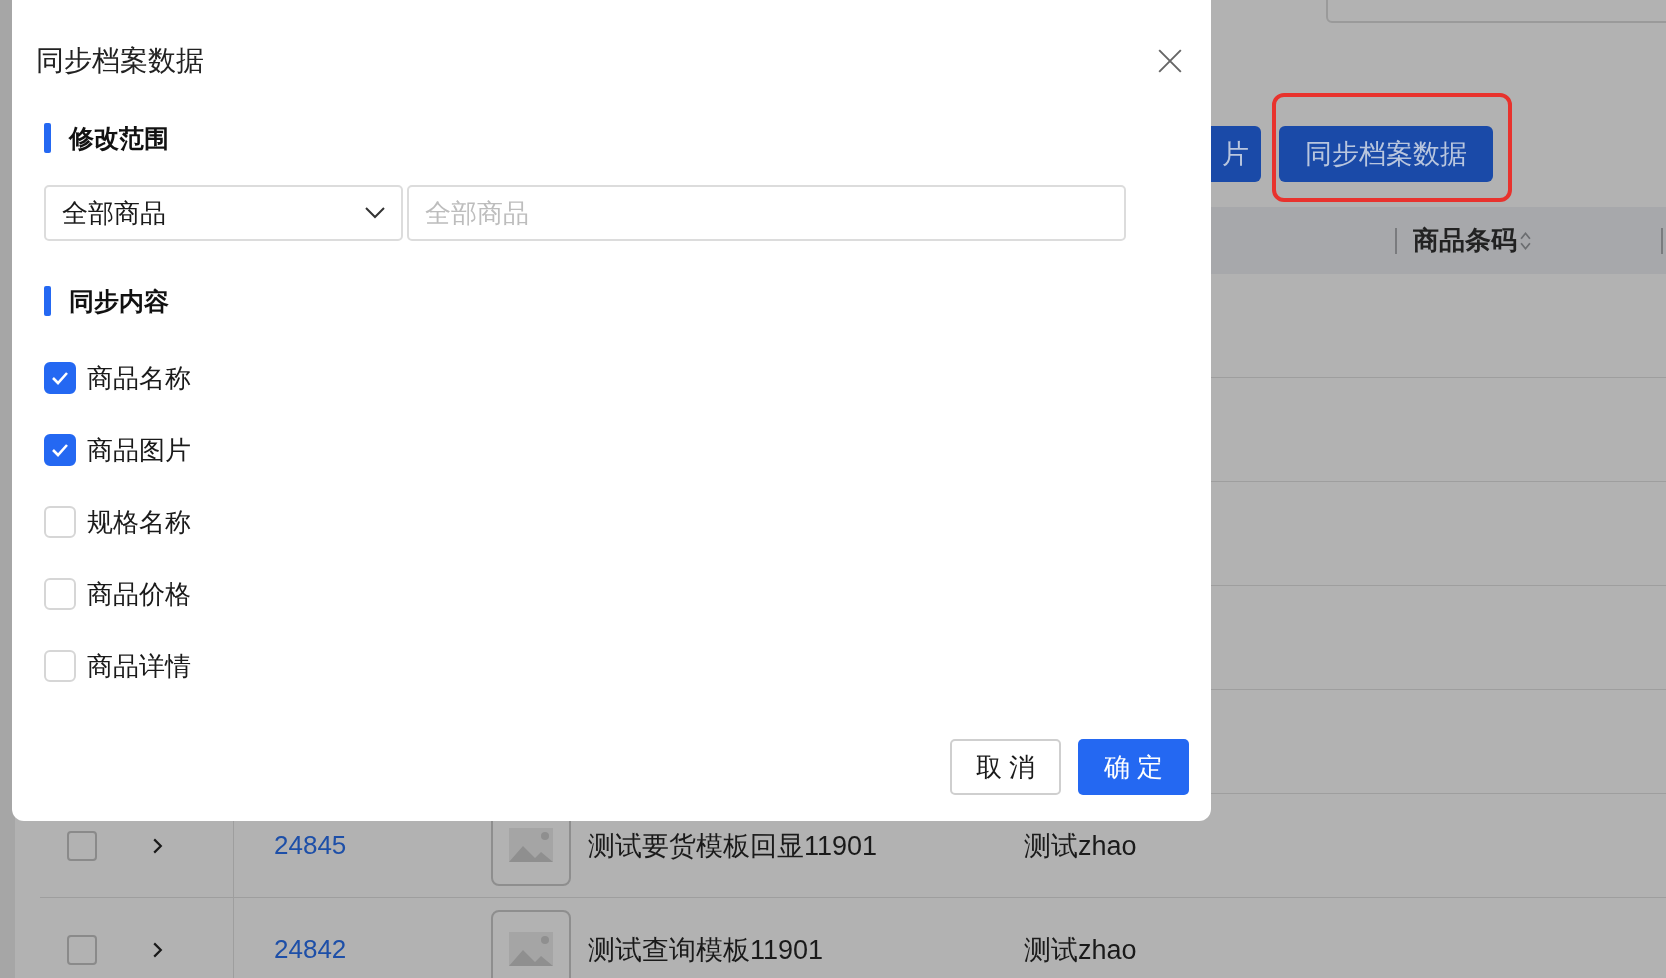 This screenshot has width=1666, height=978. Describe the element at coordinates (139, 450) in the screenshot. I see `option-label: 商品图片` at that location.